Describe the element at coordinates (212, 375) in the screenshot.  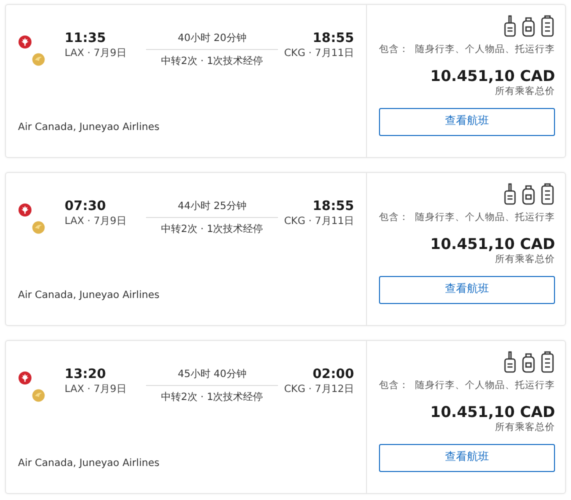
I see `flight-duration: 45小时 40分钟` at that location.